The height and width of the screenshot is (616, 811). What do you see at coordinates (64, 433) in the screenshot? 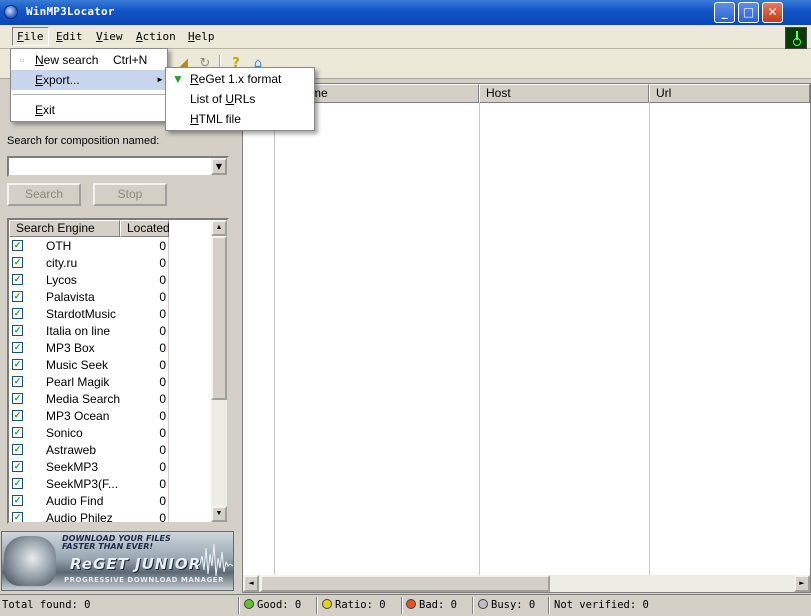
I see `engine-name: Sonico` at bounding box center [64, 433].